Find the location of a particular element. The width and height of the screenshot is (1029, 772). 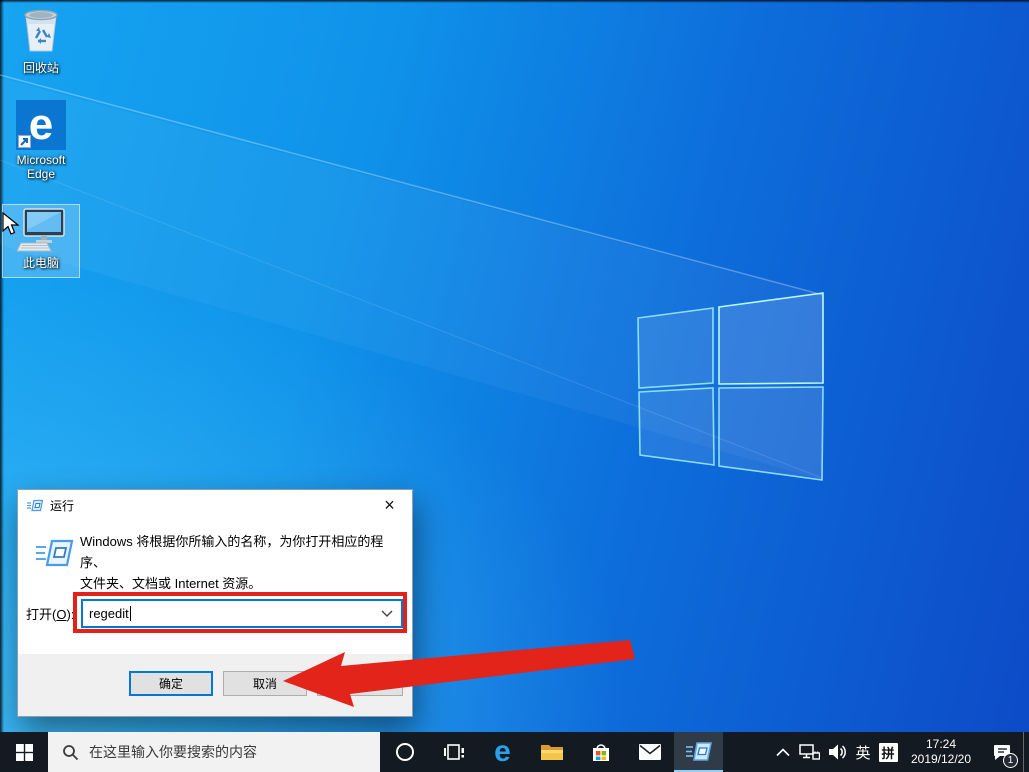

this-pc-icon is located at coordinates (40, 230).